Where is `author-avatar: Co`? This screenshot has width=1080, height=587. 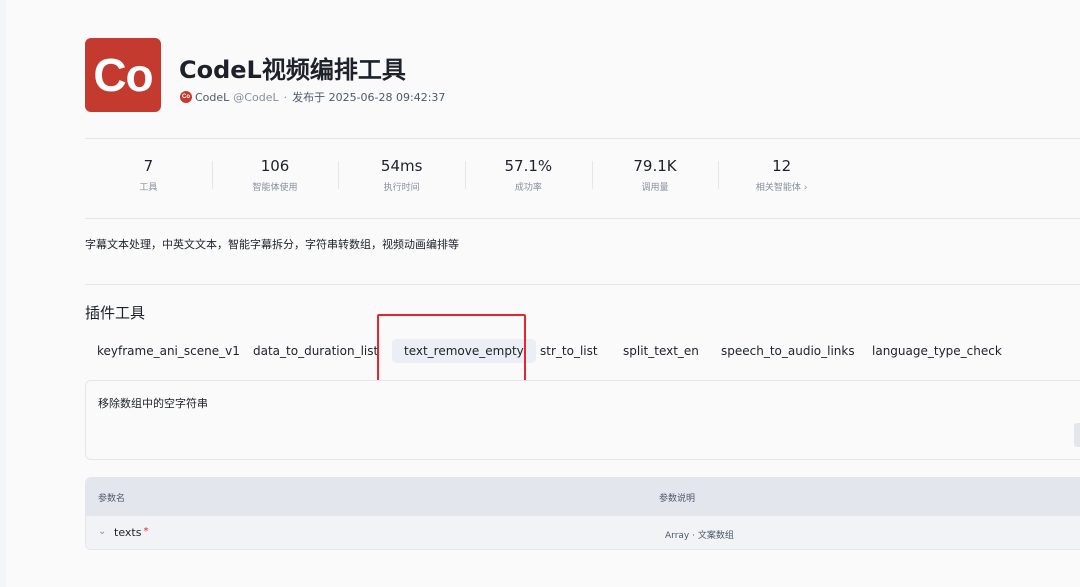 author-avatar: Co is located at coordinates (186, 97).